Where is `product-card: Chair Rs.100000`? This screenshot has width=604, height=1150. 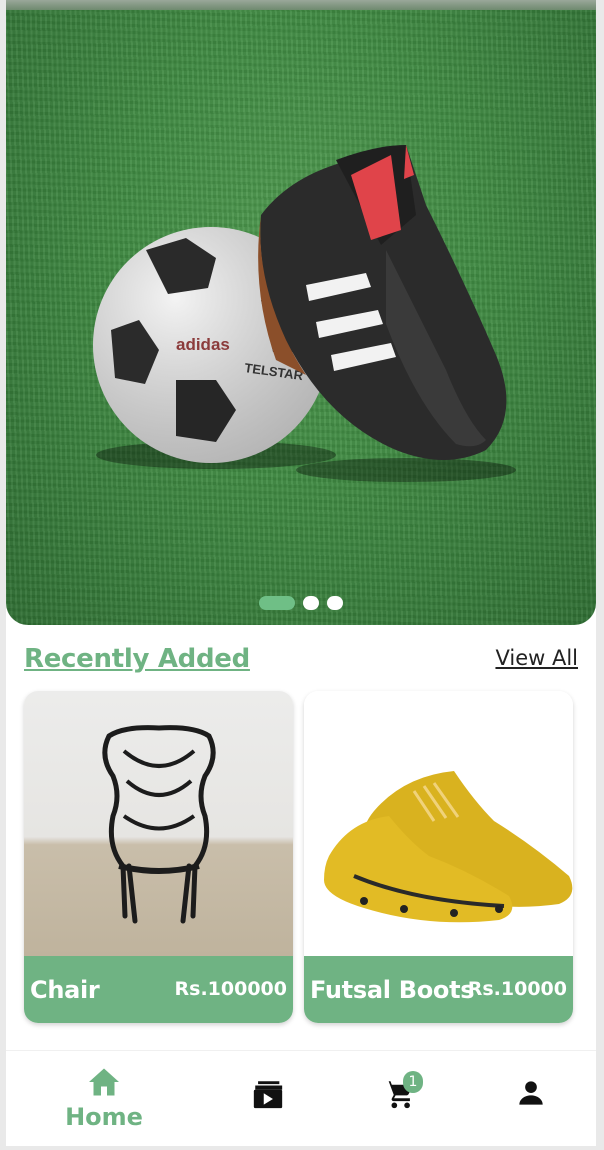 product-card: Chair Rs.100000 is located at coordinates (158, 857).